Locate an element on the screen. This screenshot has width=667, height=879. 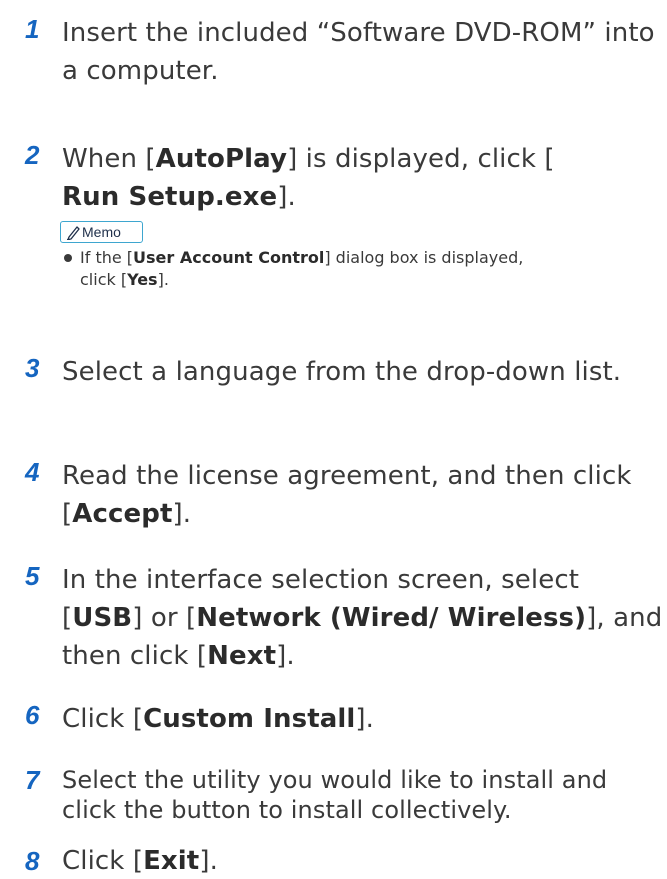
step-text: Click [Exit]. is located at coordinates (363, 861).